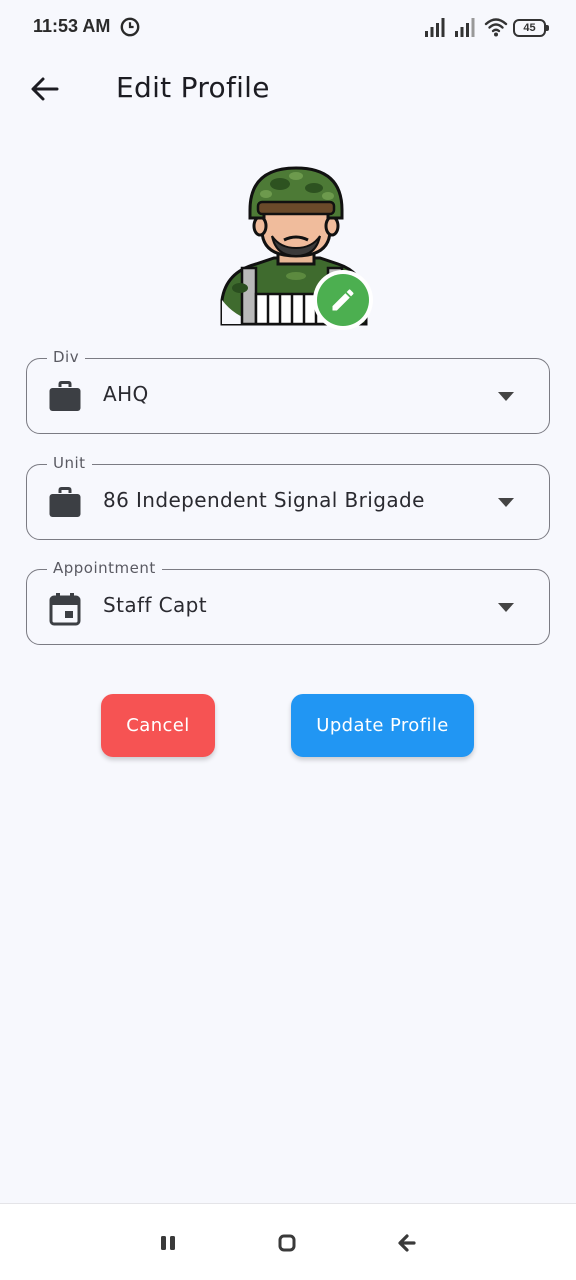 The width and height of the screenshot is (576, 1280). I want to click on update-profile-button: Update Profile, so click(382, 725).